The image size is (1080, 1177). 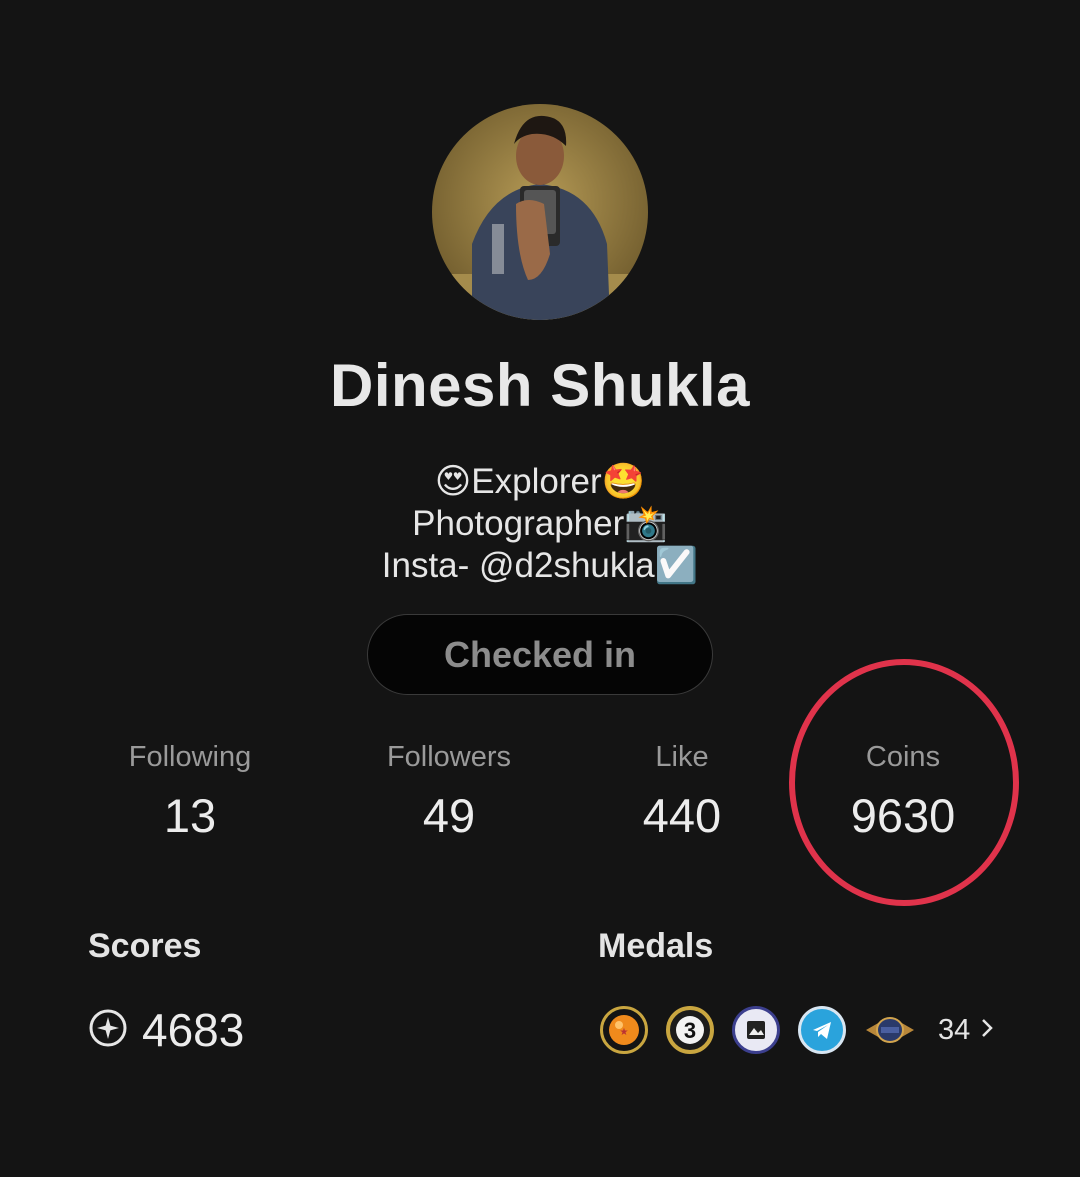 I want to click on bio-line: Insta- @d2shukla☑️, so click(x=540, y=565).